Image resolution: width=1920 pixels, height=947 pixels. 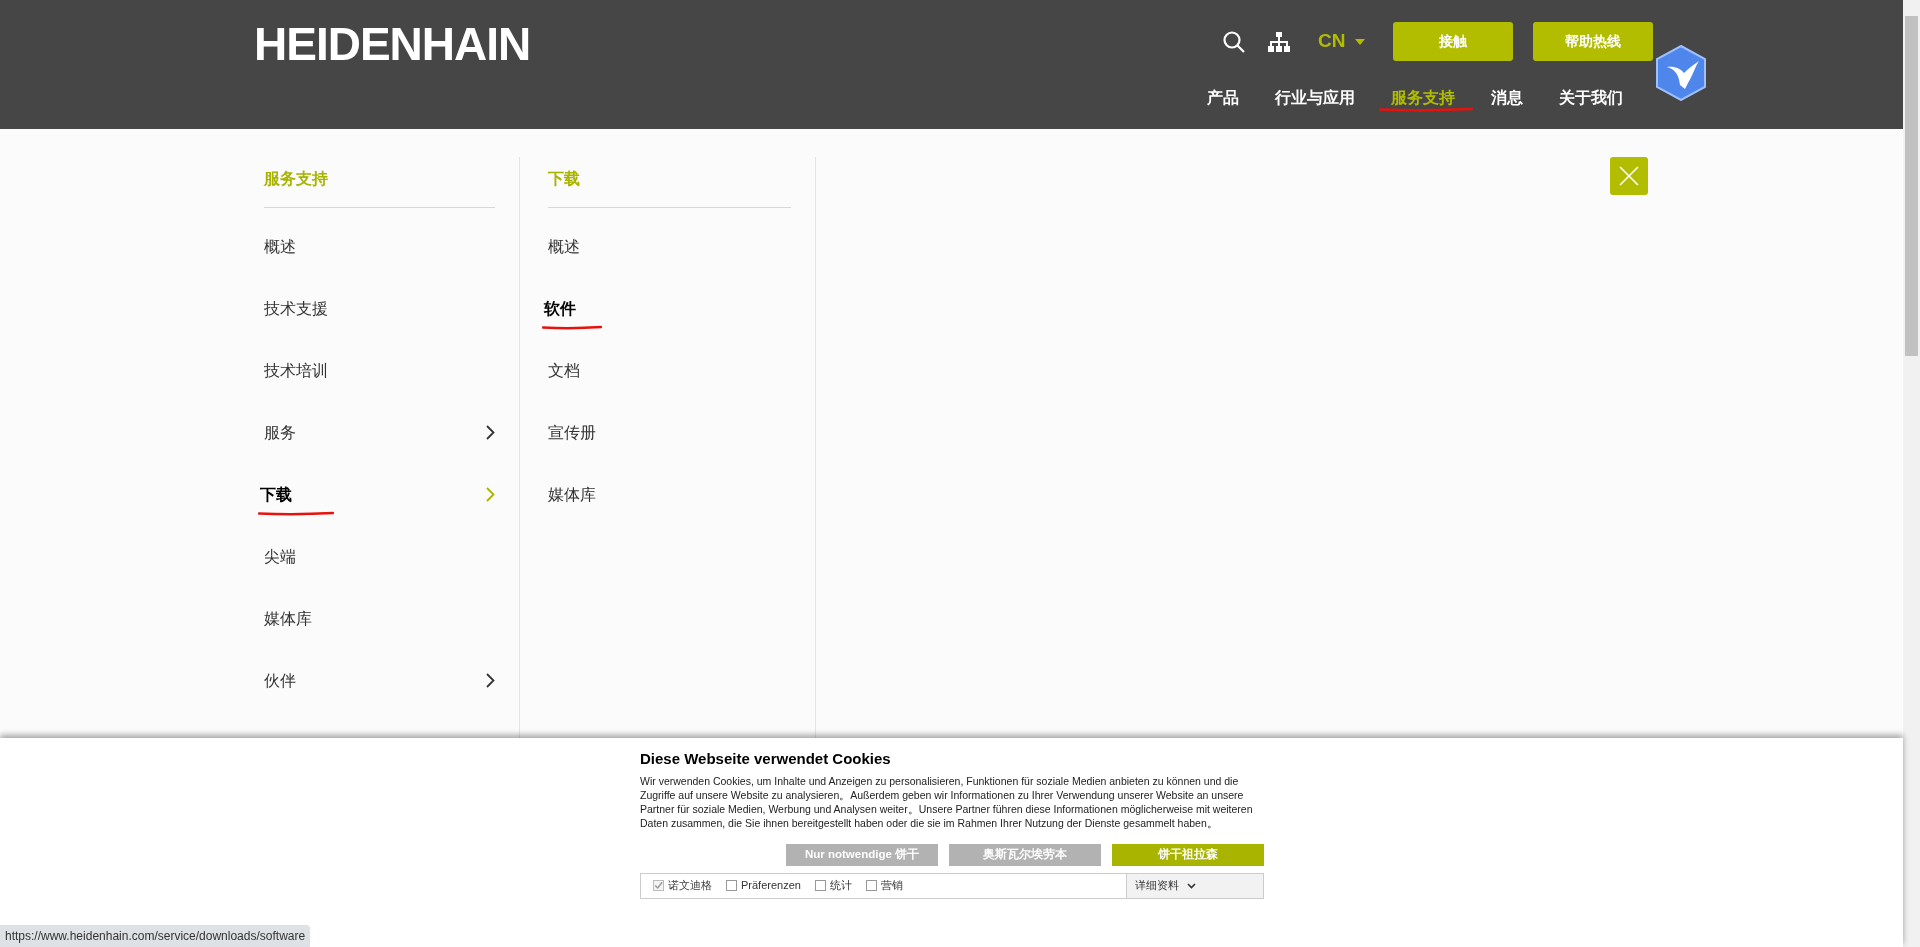 I want to click on nav-link: 服务支持, so click(x=1423, y=97).